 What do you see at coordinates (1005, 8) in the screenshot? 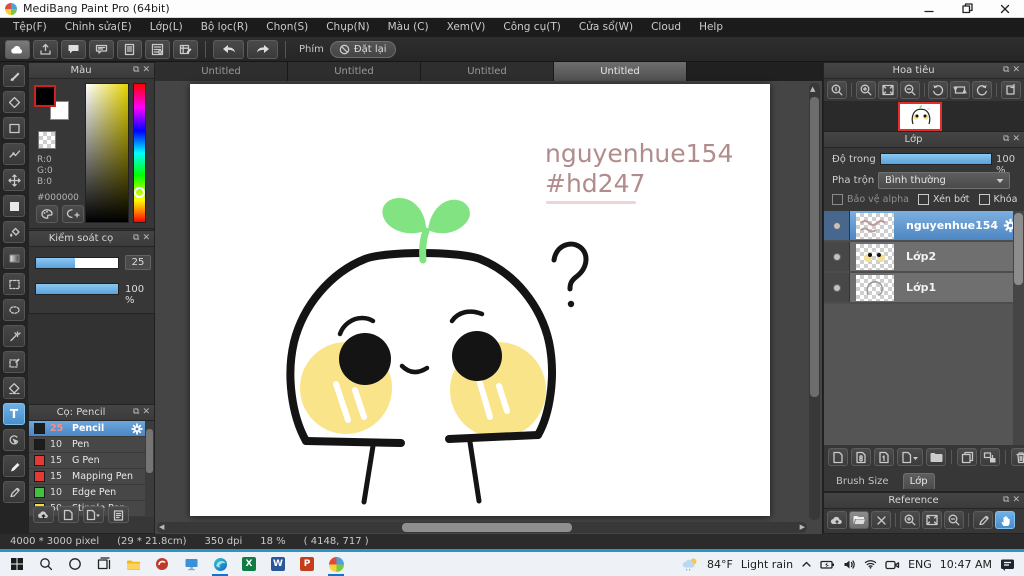
I see `close-button` at bounding box center [1005, 8].